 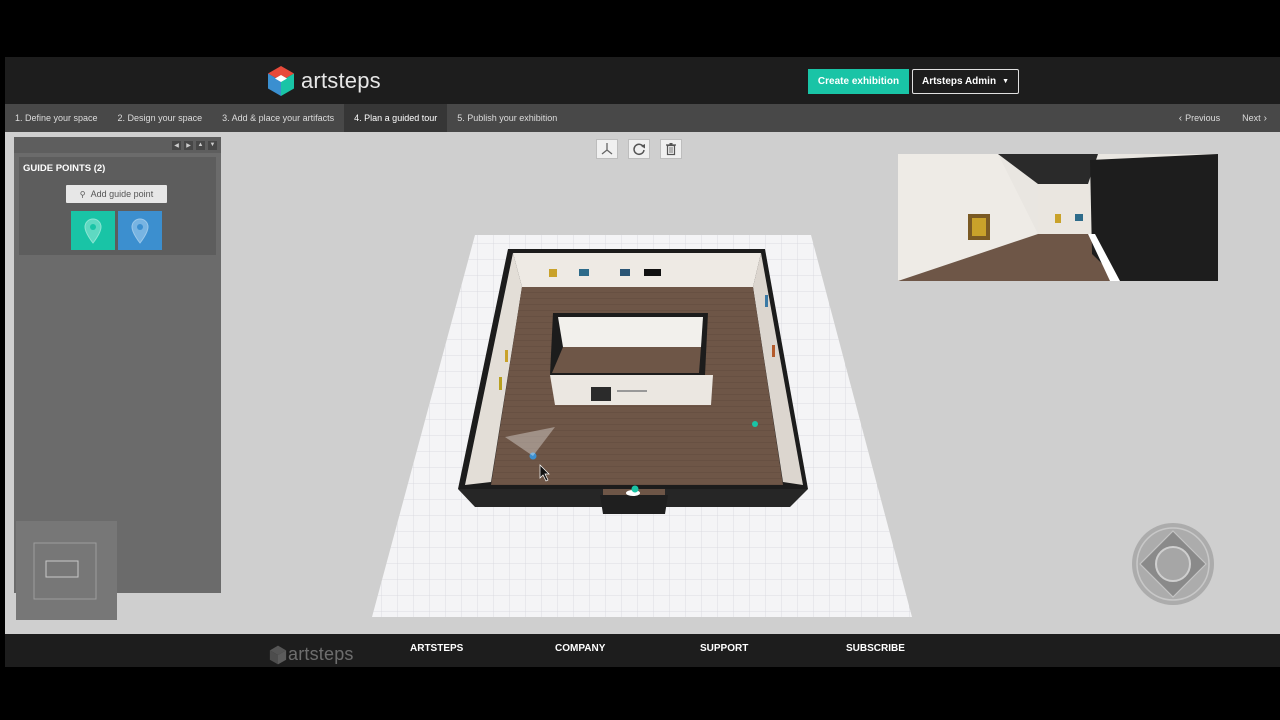 What do you see at coordinates (671, 149) in the screenshot?
I see `trash-icon` at bounding box center [671, 149].